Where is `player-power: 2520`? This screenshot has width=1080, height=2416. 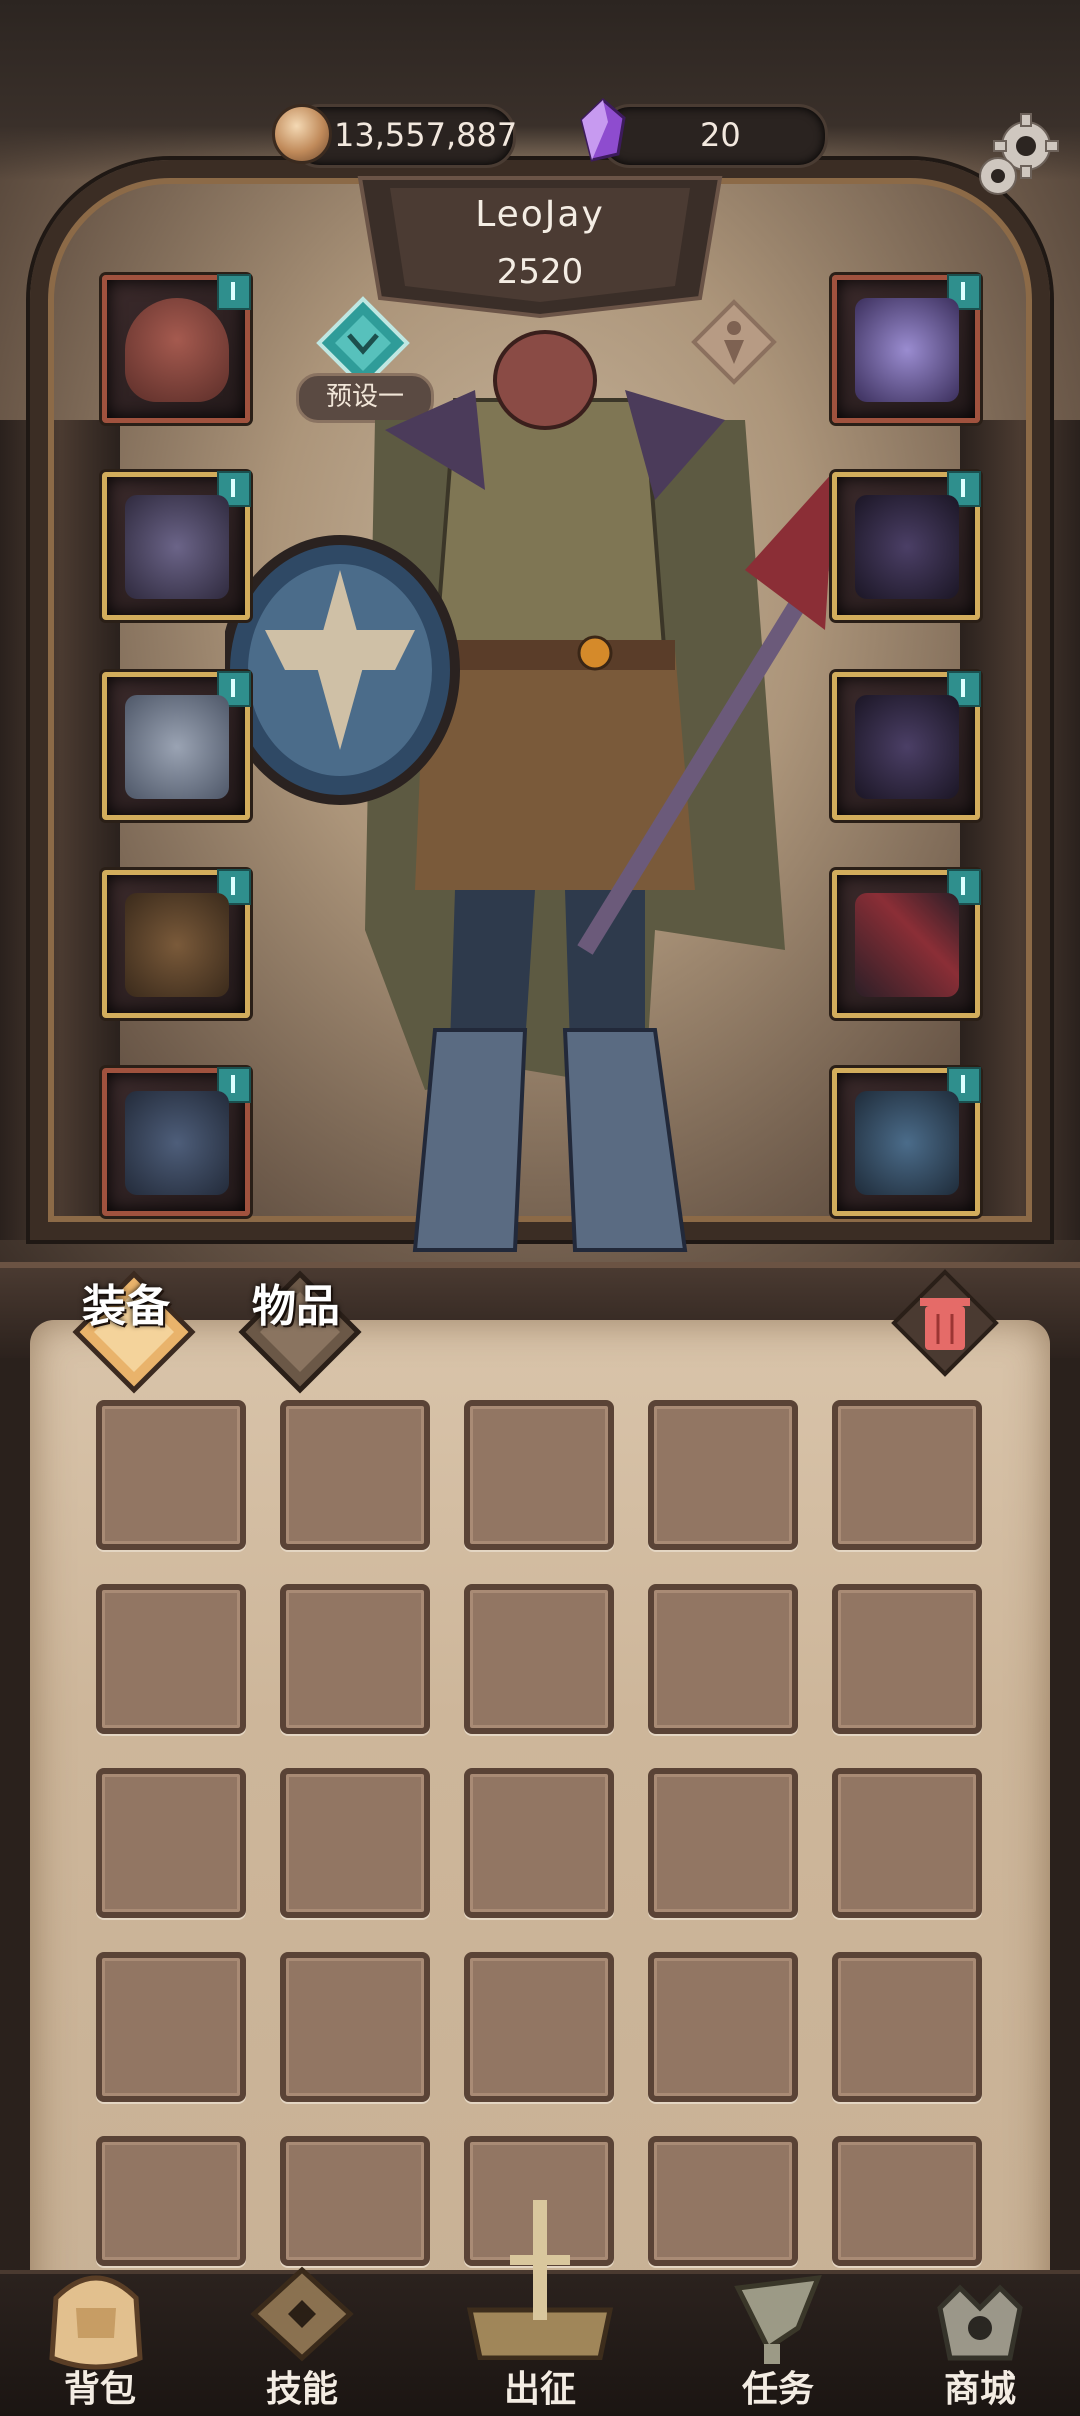 player-power: 2520 is located at coordinates (540, 272).